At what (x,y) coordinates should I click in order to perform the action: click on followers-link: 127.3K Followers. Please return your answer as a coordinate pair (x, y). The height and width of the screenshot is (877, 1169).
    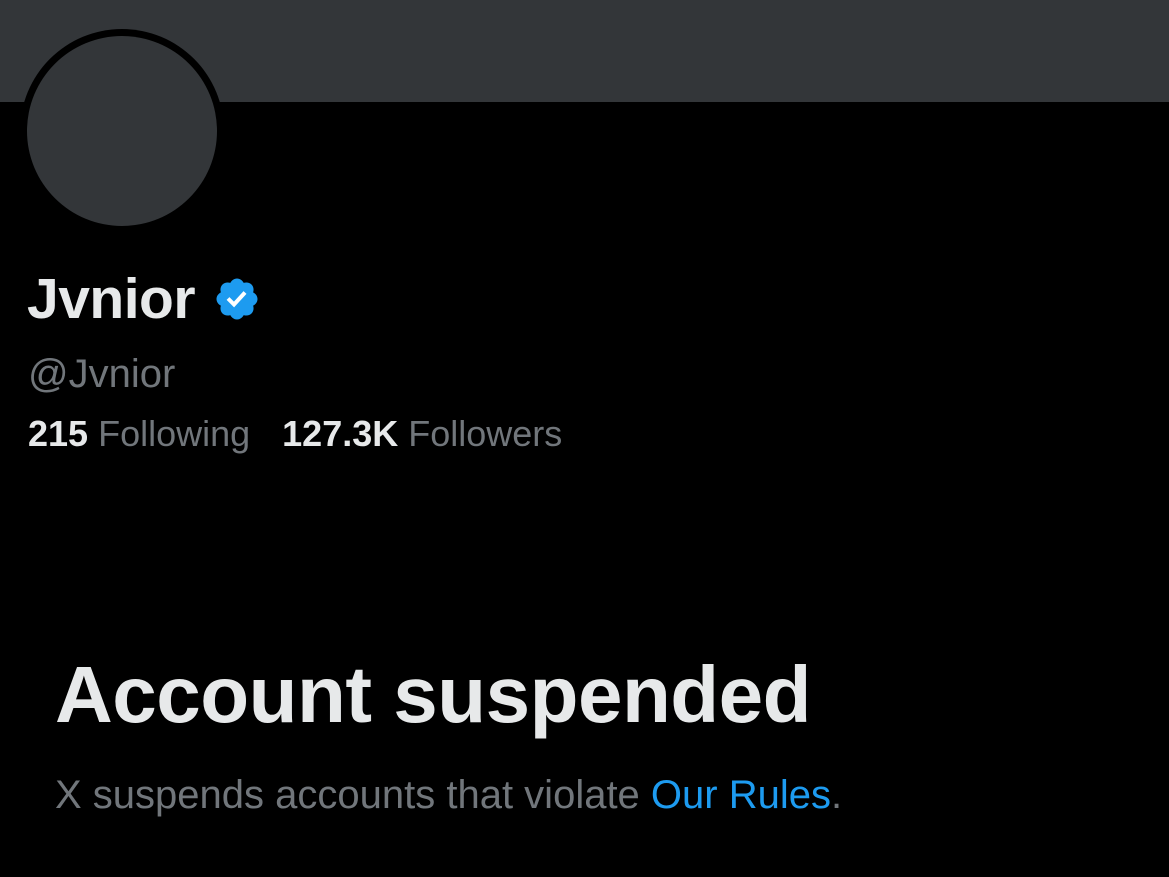
    Looking at the image, I should click on (422, 434).